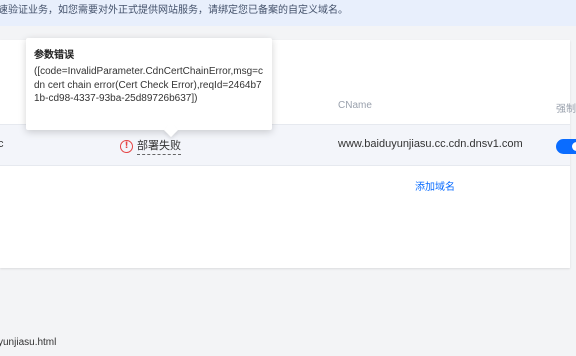  What do you see at coordinates (159, 146) in the screenshot?
I see `status-text: 部署失败` at bounding box center [159, 146].